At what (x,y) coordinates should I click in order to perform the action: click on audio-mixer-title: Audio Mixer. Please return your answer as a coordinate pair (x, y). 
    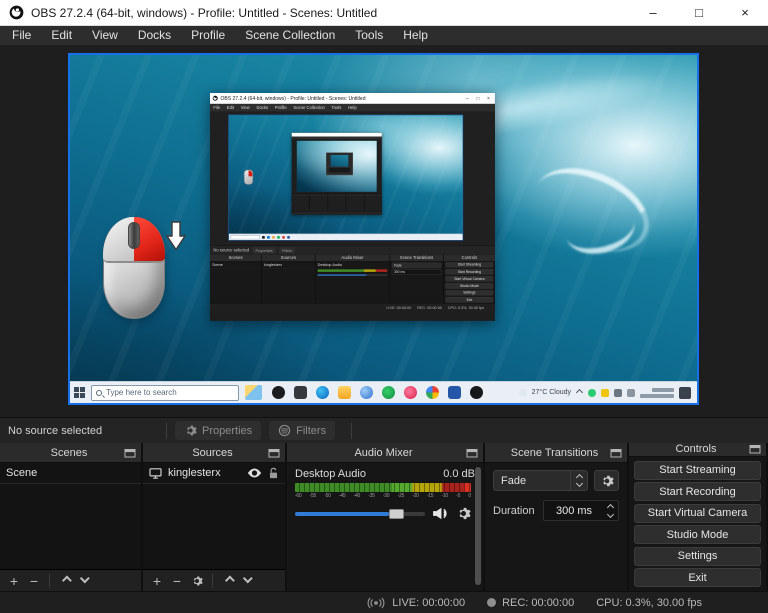
    Looking at the image, I should click on (383, 452).